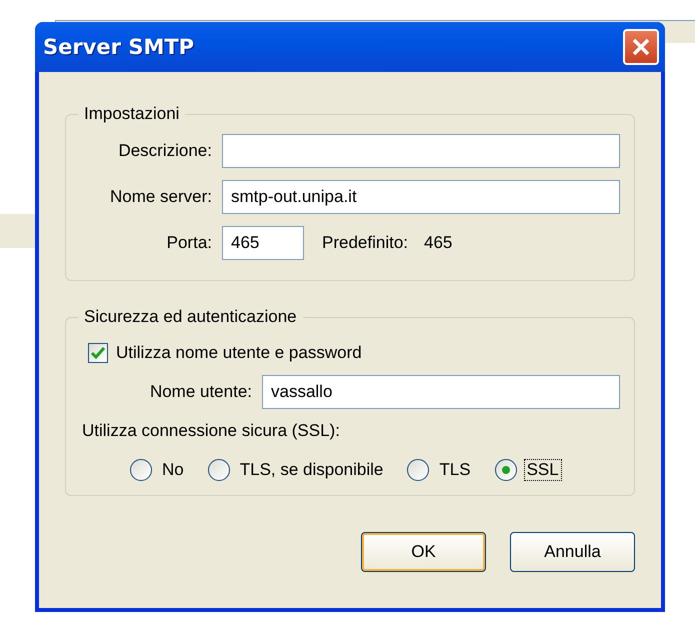  What do you see at coordinates (572, 552) in the screenshot?
I see `cancel-button: Annulla` at bounding box center [572, 552].